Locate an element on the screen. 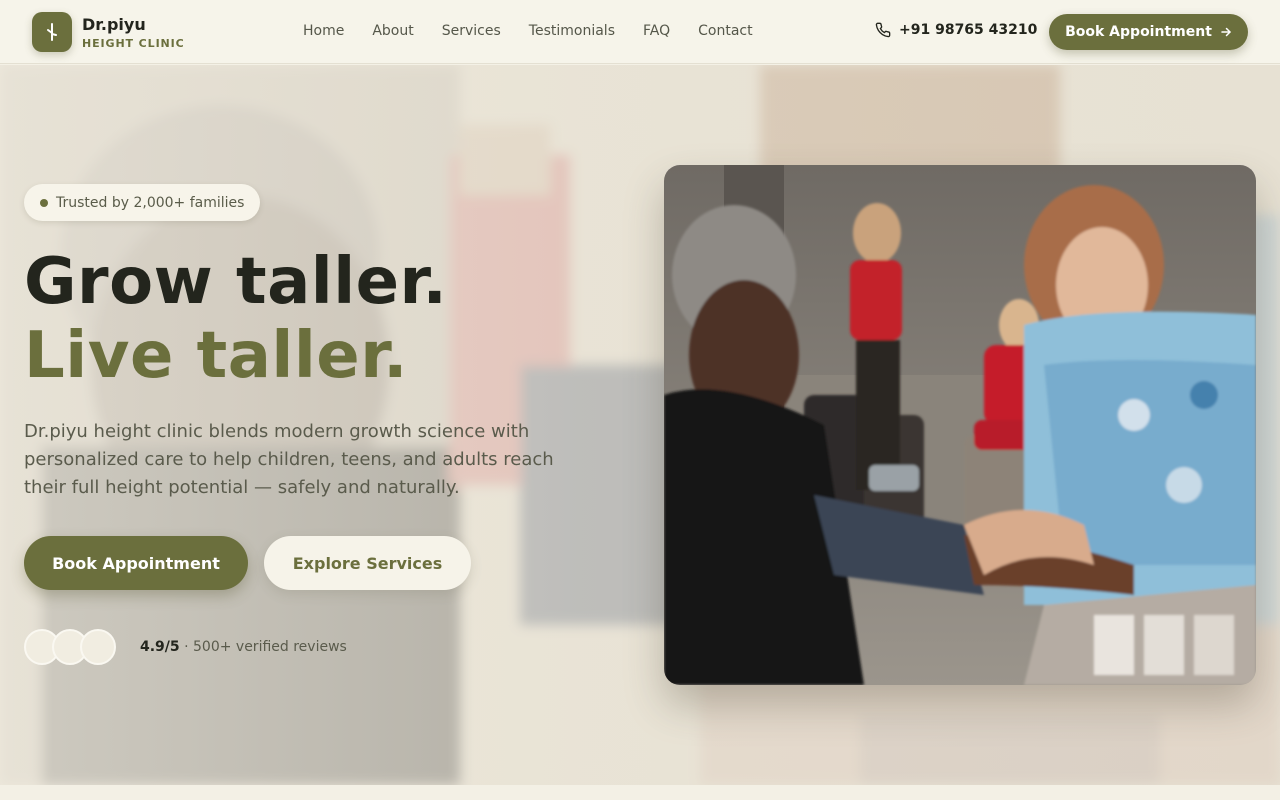 The image size is (1280, 800). rating-summary: 4.9/5 · 500+ verified reviews is located at coordinates (243, 647).